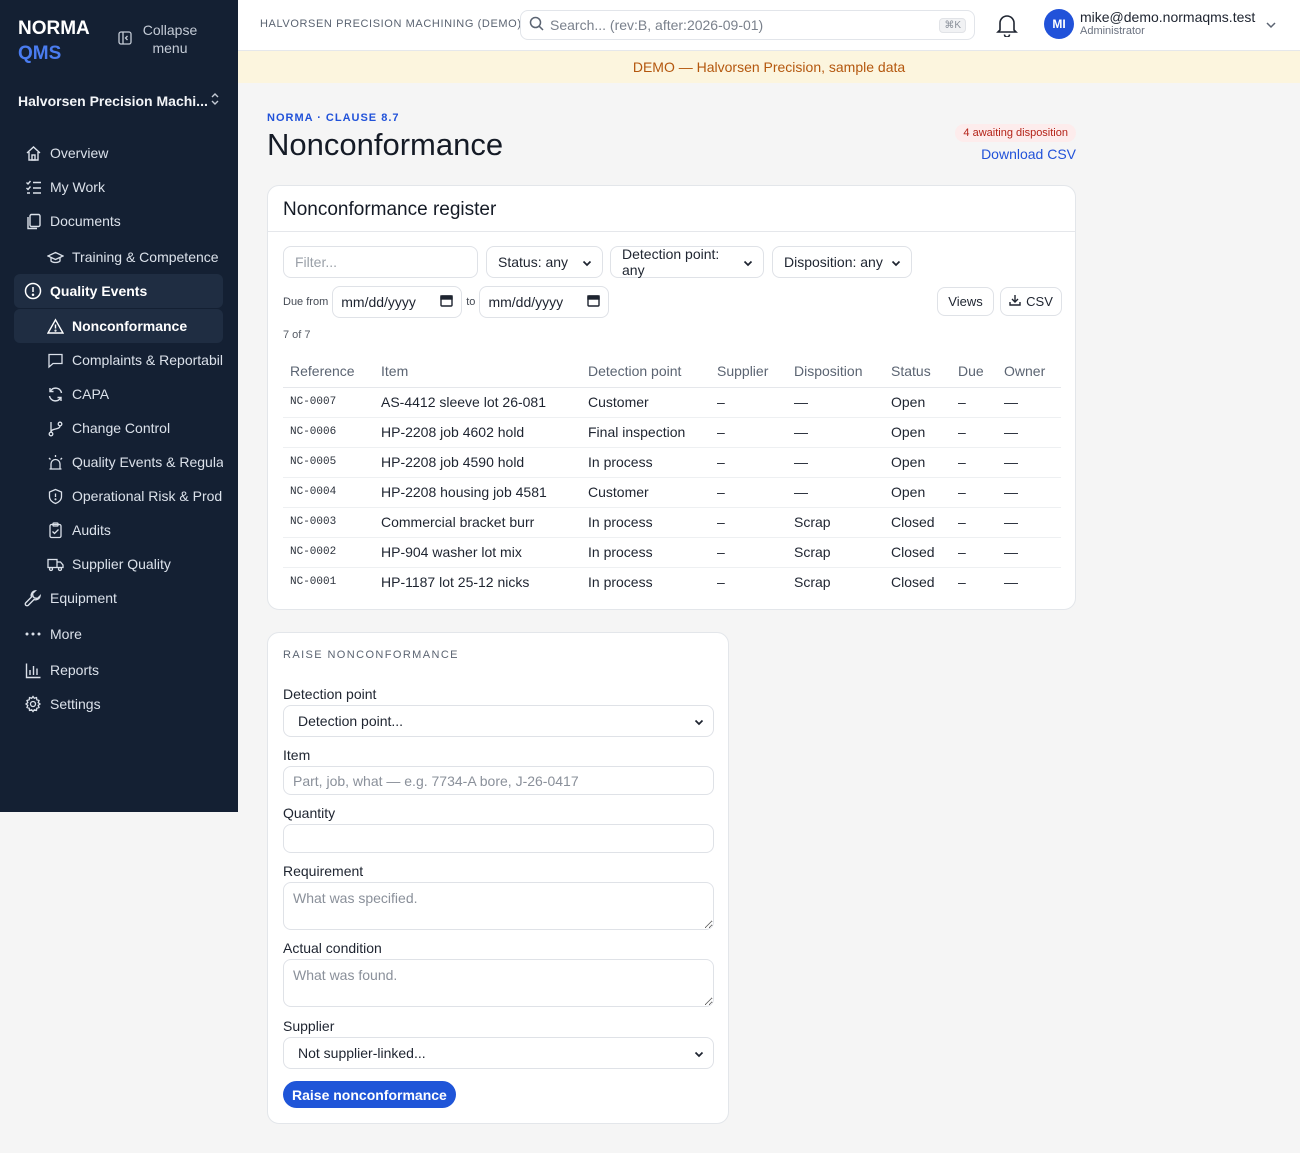 The height and width of the screenshot is (1153, 1300). I want to click on sidebar-item-audits: Audits, so click(118, 530).